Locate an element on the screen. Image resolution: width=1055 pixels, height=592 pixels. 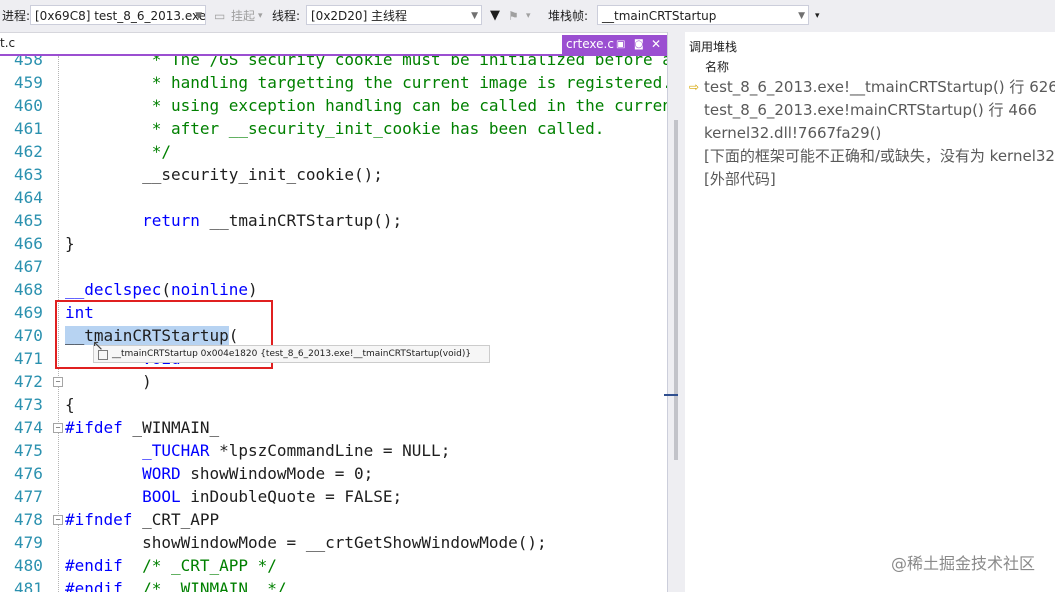
code-text: ) is located at coordinates (108, 381).